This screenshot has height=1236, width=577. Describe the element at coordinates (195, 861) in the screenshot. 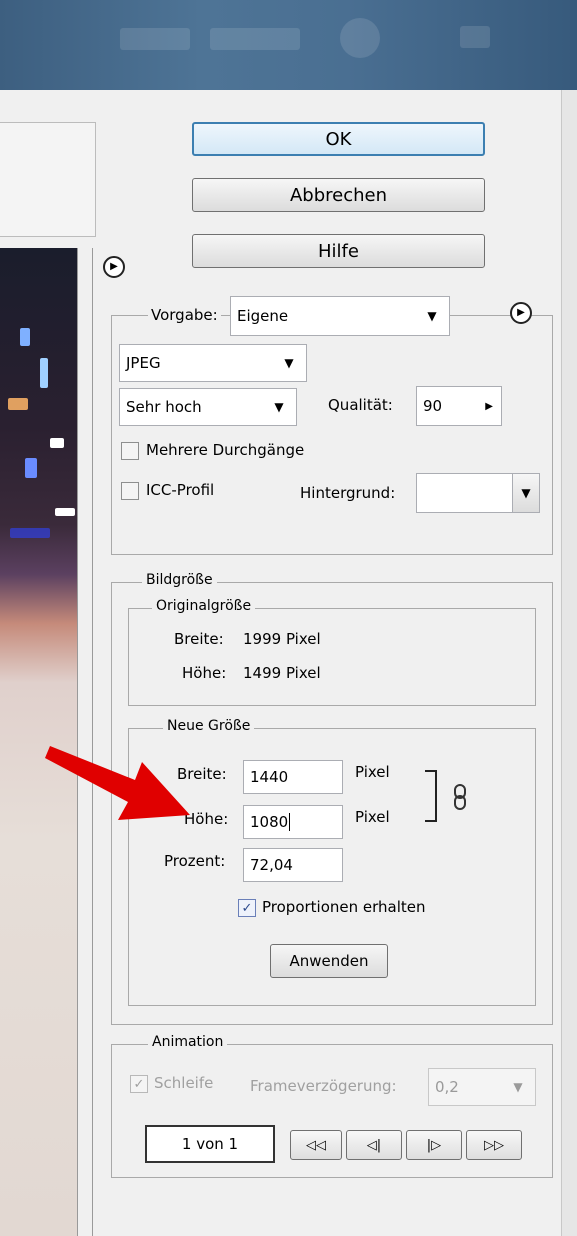

I see `percent-label: Prozent:` at that location.